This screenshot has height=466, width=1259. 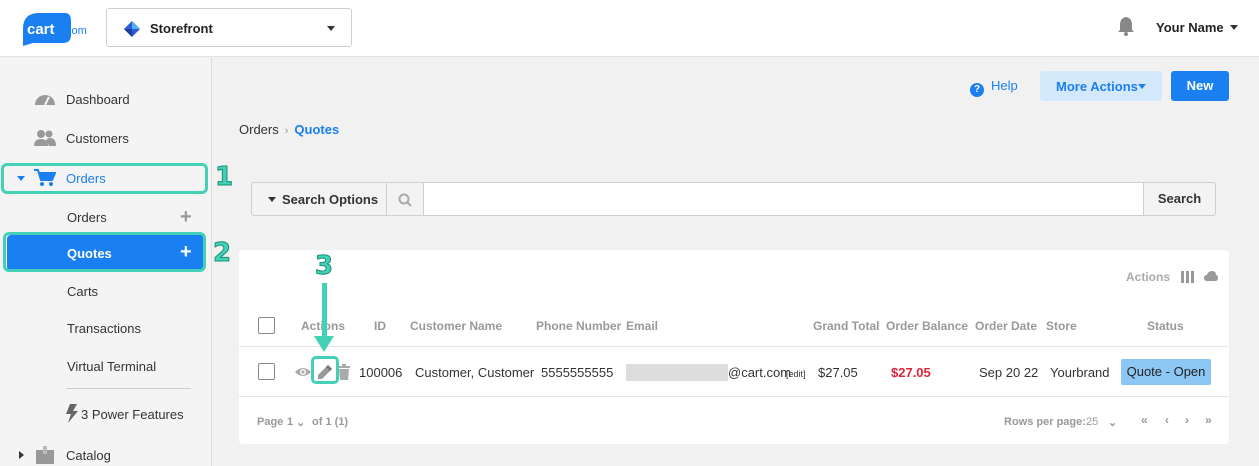 What do you see at coordinates (112, 366) in the screenshot?
I see `sidebar-item-label: Virtual Terminal` at bounding box center [112, 366].